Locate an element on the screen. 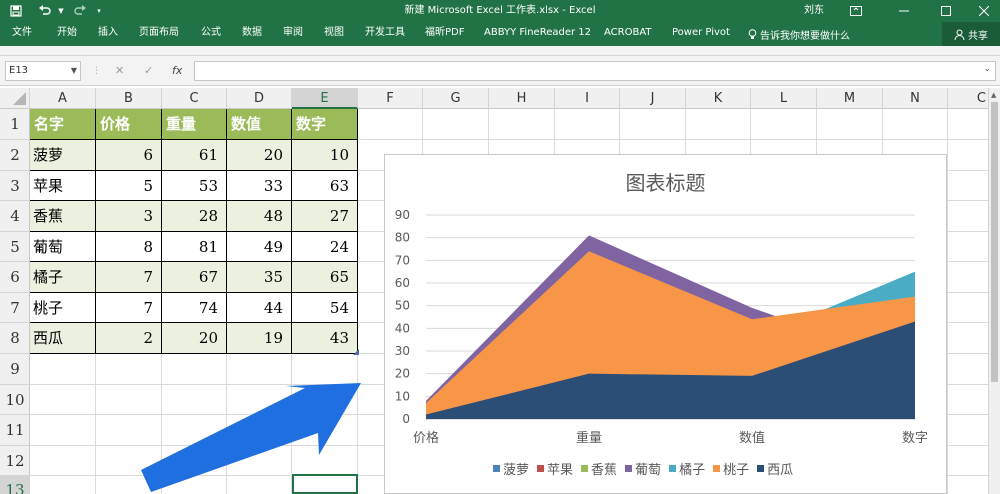 Image resolution: width=1000 pixels, height=494 pixels. row-header: 6 is located at coordinates (15, 277).